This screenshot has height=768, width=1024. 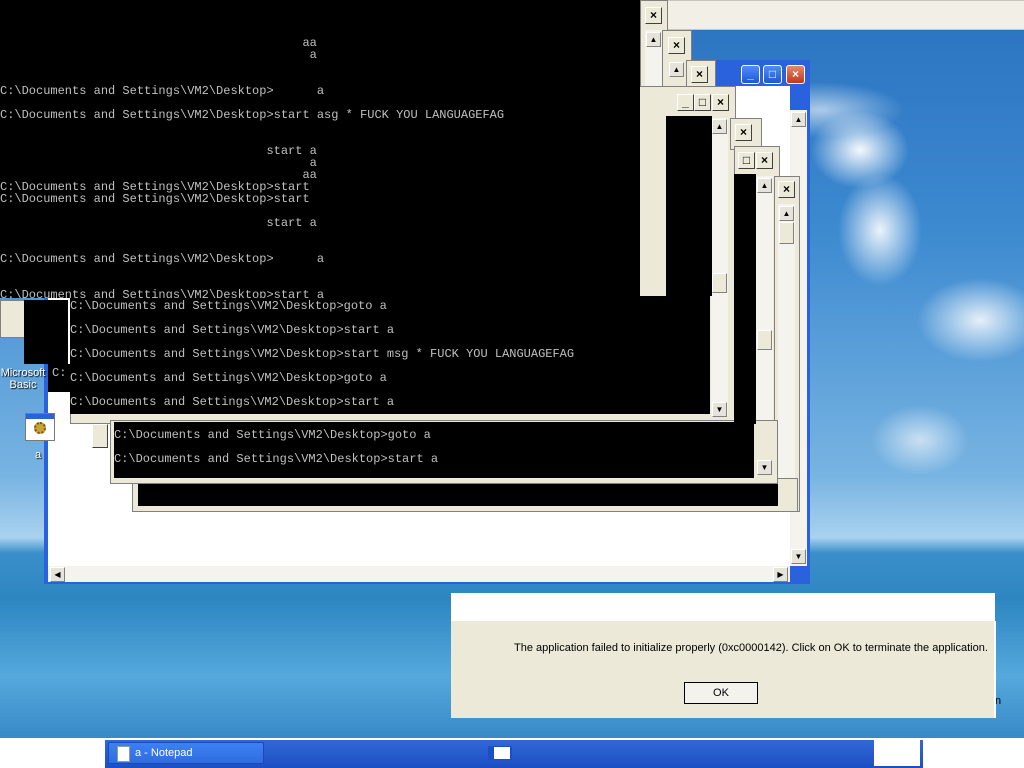 What do you see at coordinates (676, 69) in the screenshot?
I see `cascade-scroll-up-2: ▲` at bounding box center [676, 69].